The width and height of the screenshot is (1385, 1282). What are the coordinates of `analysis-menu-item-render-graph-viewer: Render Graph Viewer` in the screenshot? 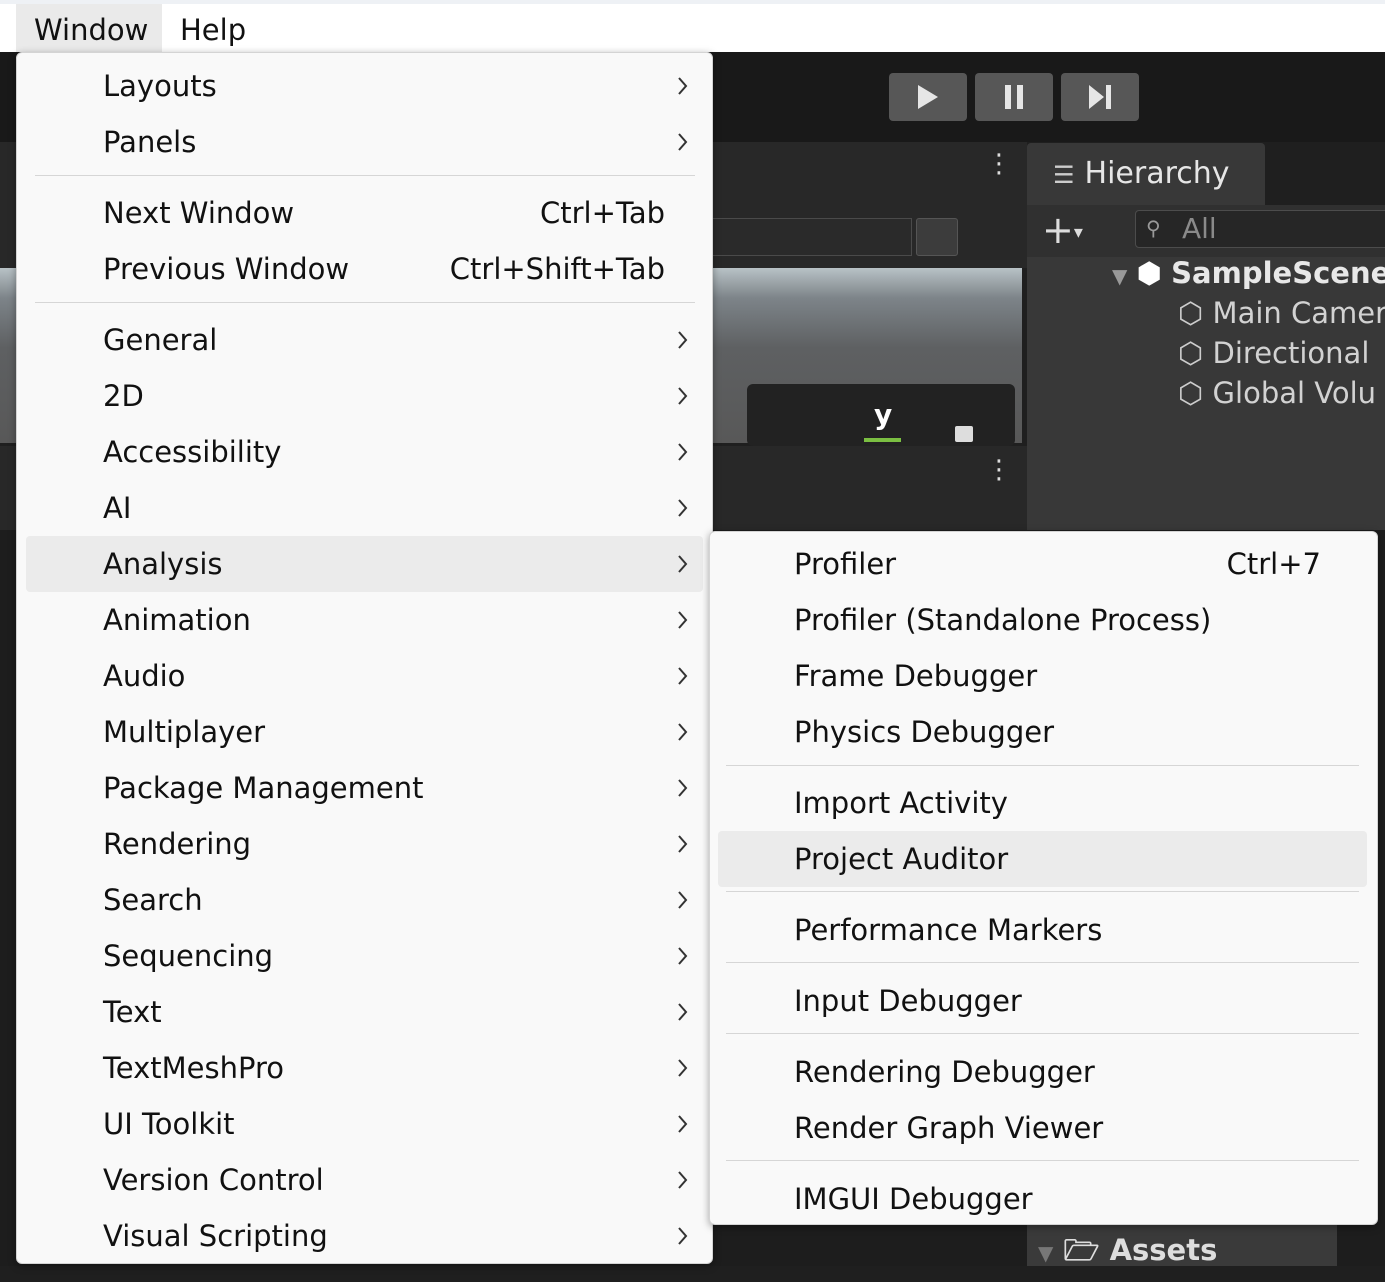 It's located at (1042, 1128).